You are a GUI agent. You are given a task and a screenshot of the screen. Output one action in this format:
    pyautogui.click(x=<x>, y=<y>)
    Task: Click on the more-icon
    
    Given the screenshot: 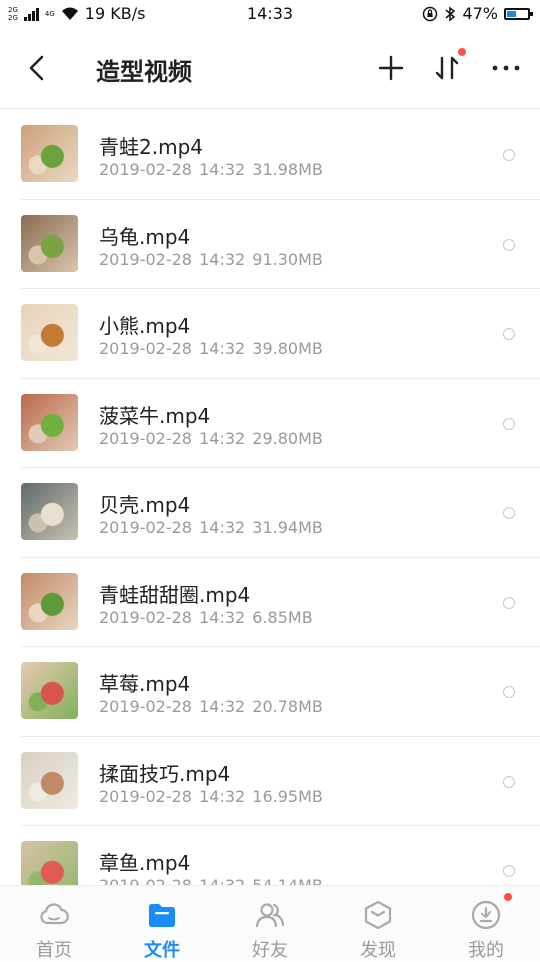 What is the action you would take?
    pyautogui.click(x=506, y=68)
    